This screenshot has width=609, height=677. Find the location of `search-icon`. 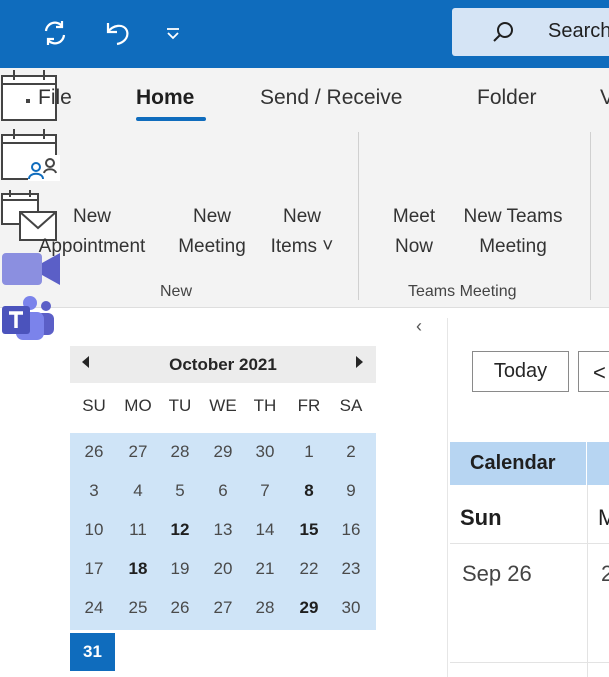

search-icon is located at coordinates (503, 32).